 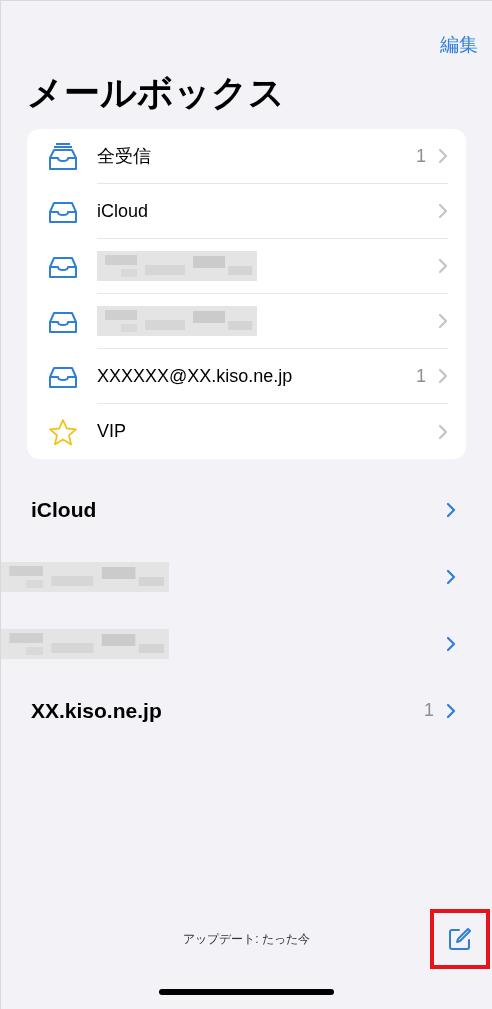 I want to click on mailbox-label: VIP, so click(x=111, y=431).